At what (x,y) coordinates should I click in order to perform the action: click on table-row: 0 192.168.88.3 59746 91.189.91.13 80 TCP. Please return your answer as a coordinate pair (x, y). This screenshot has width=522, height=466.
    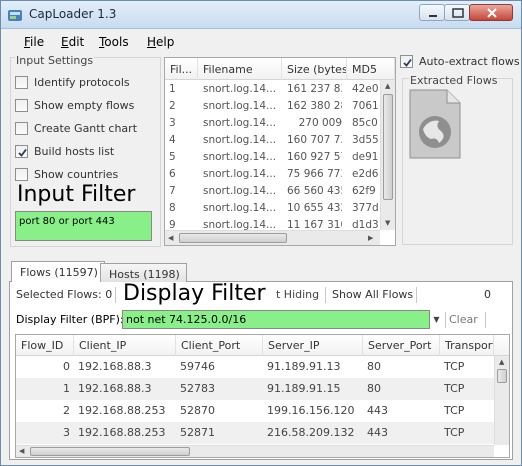
    Looking at the image, I should click on (255, 367).